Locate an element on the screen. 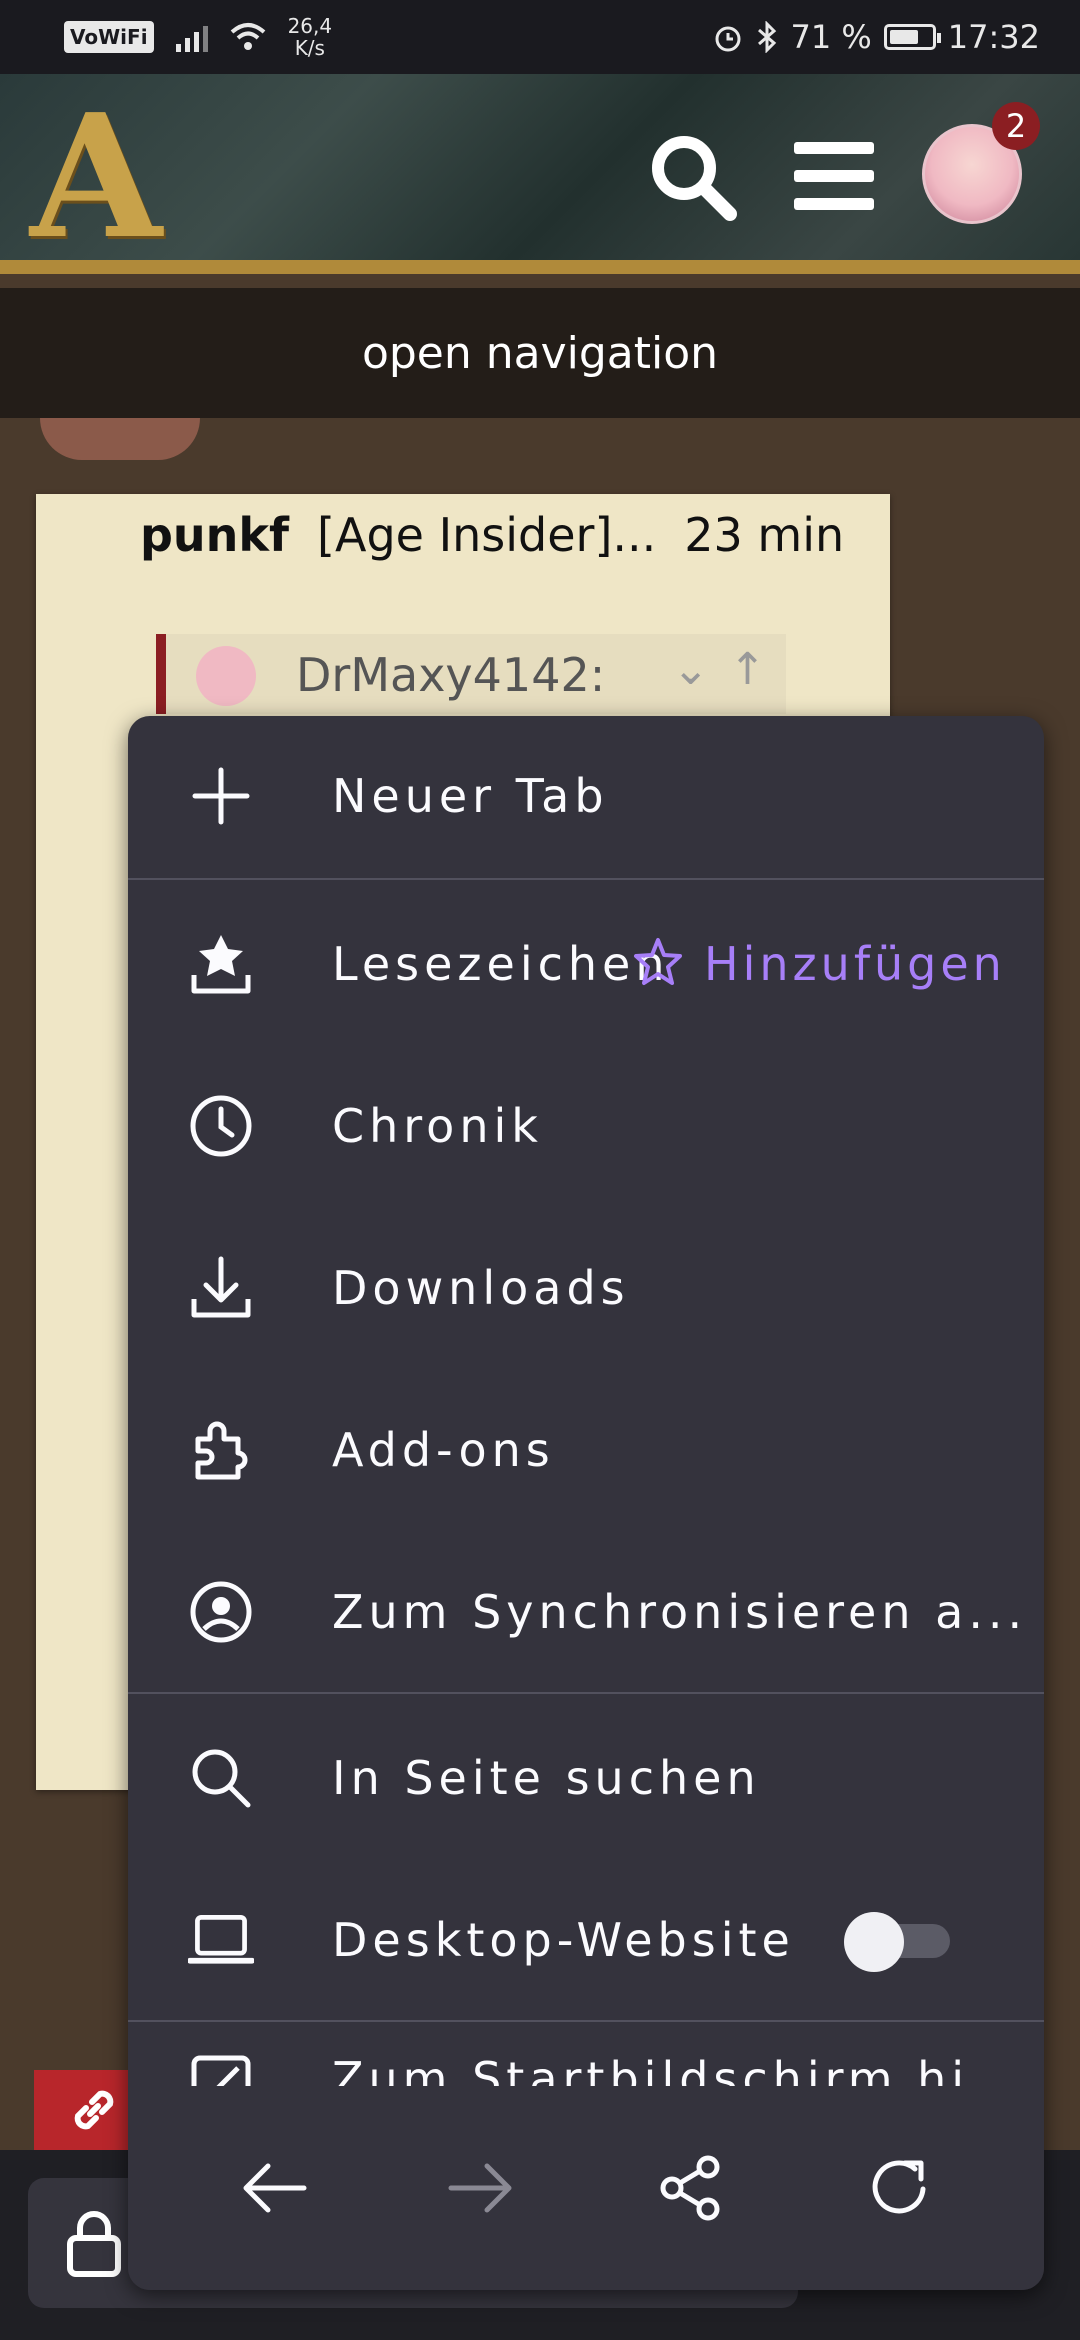  vowifi-indicator: VoWiFi is located at coordinates (109, 37).